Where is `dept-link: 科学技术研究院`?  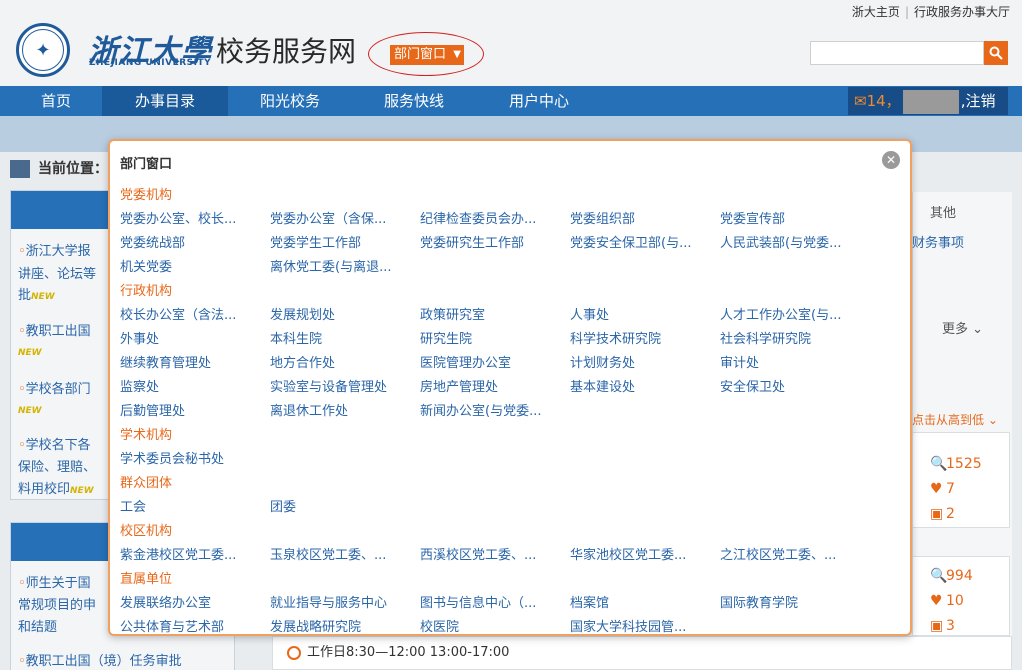 dept-link: 科学技术研究院 is located at coordinates (615, 337).